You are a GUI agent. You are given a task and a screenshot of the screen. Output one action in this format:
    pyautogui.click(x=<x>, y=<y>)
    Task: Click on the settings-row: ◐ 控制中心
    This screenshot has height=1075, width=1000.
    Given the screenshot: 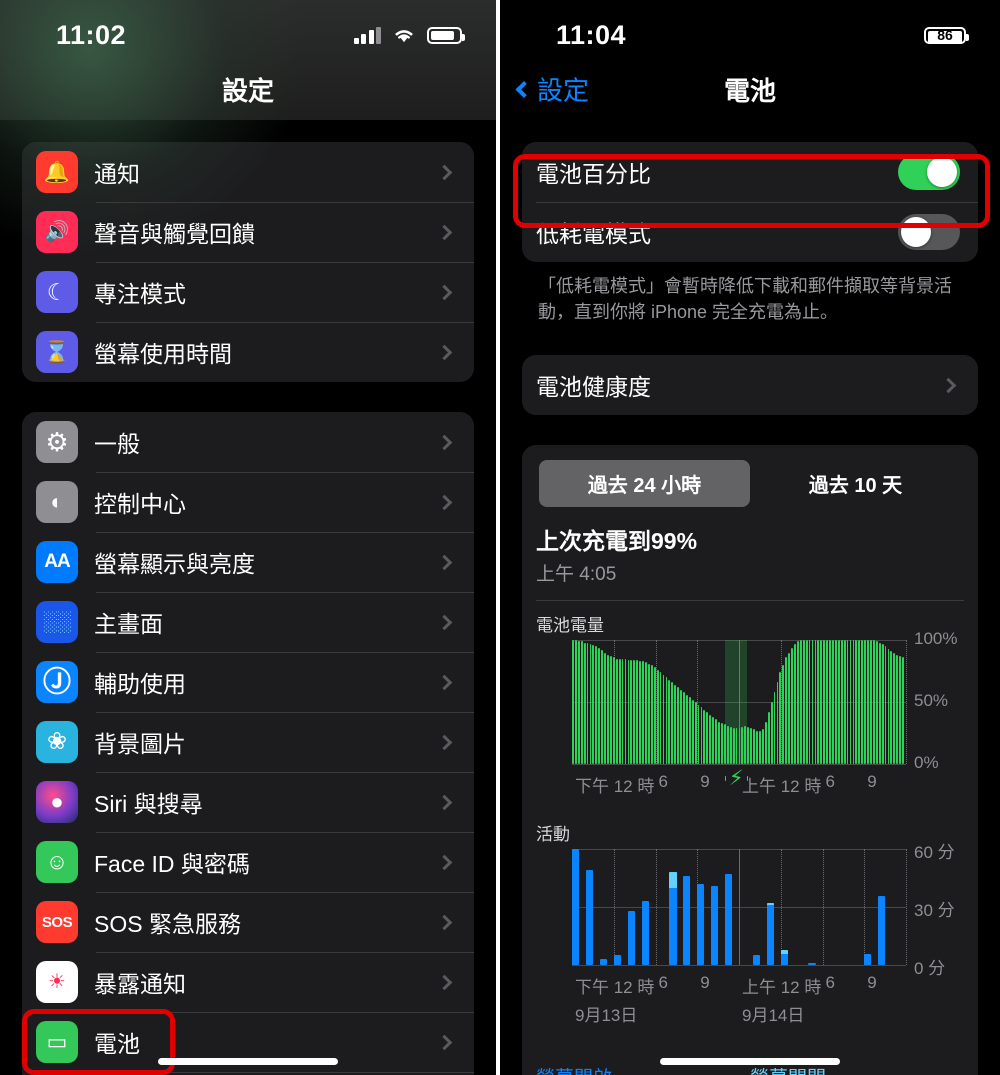 What is the action you would take?
    pyautogui.click(x=248, y=502)
    